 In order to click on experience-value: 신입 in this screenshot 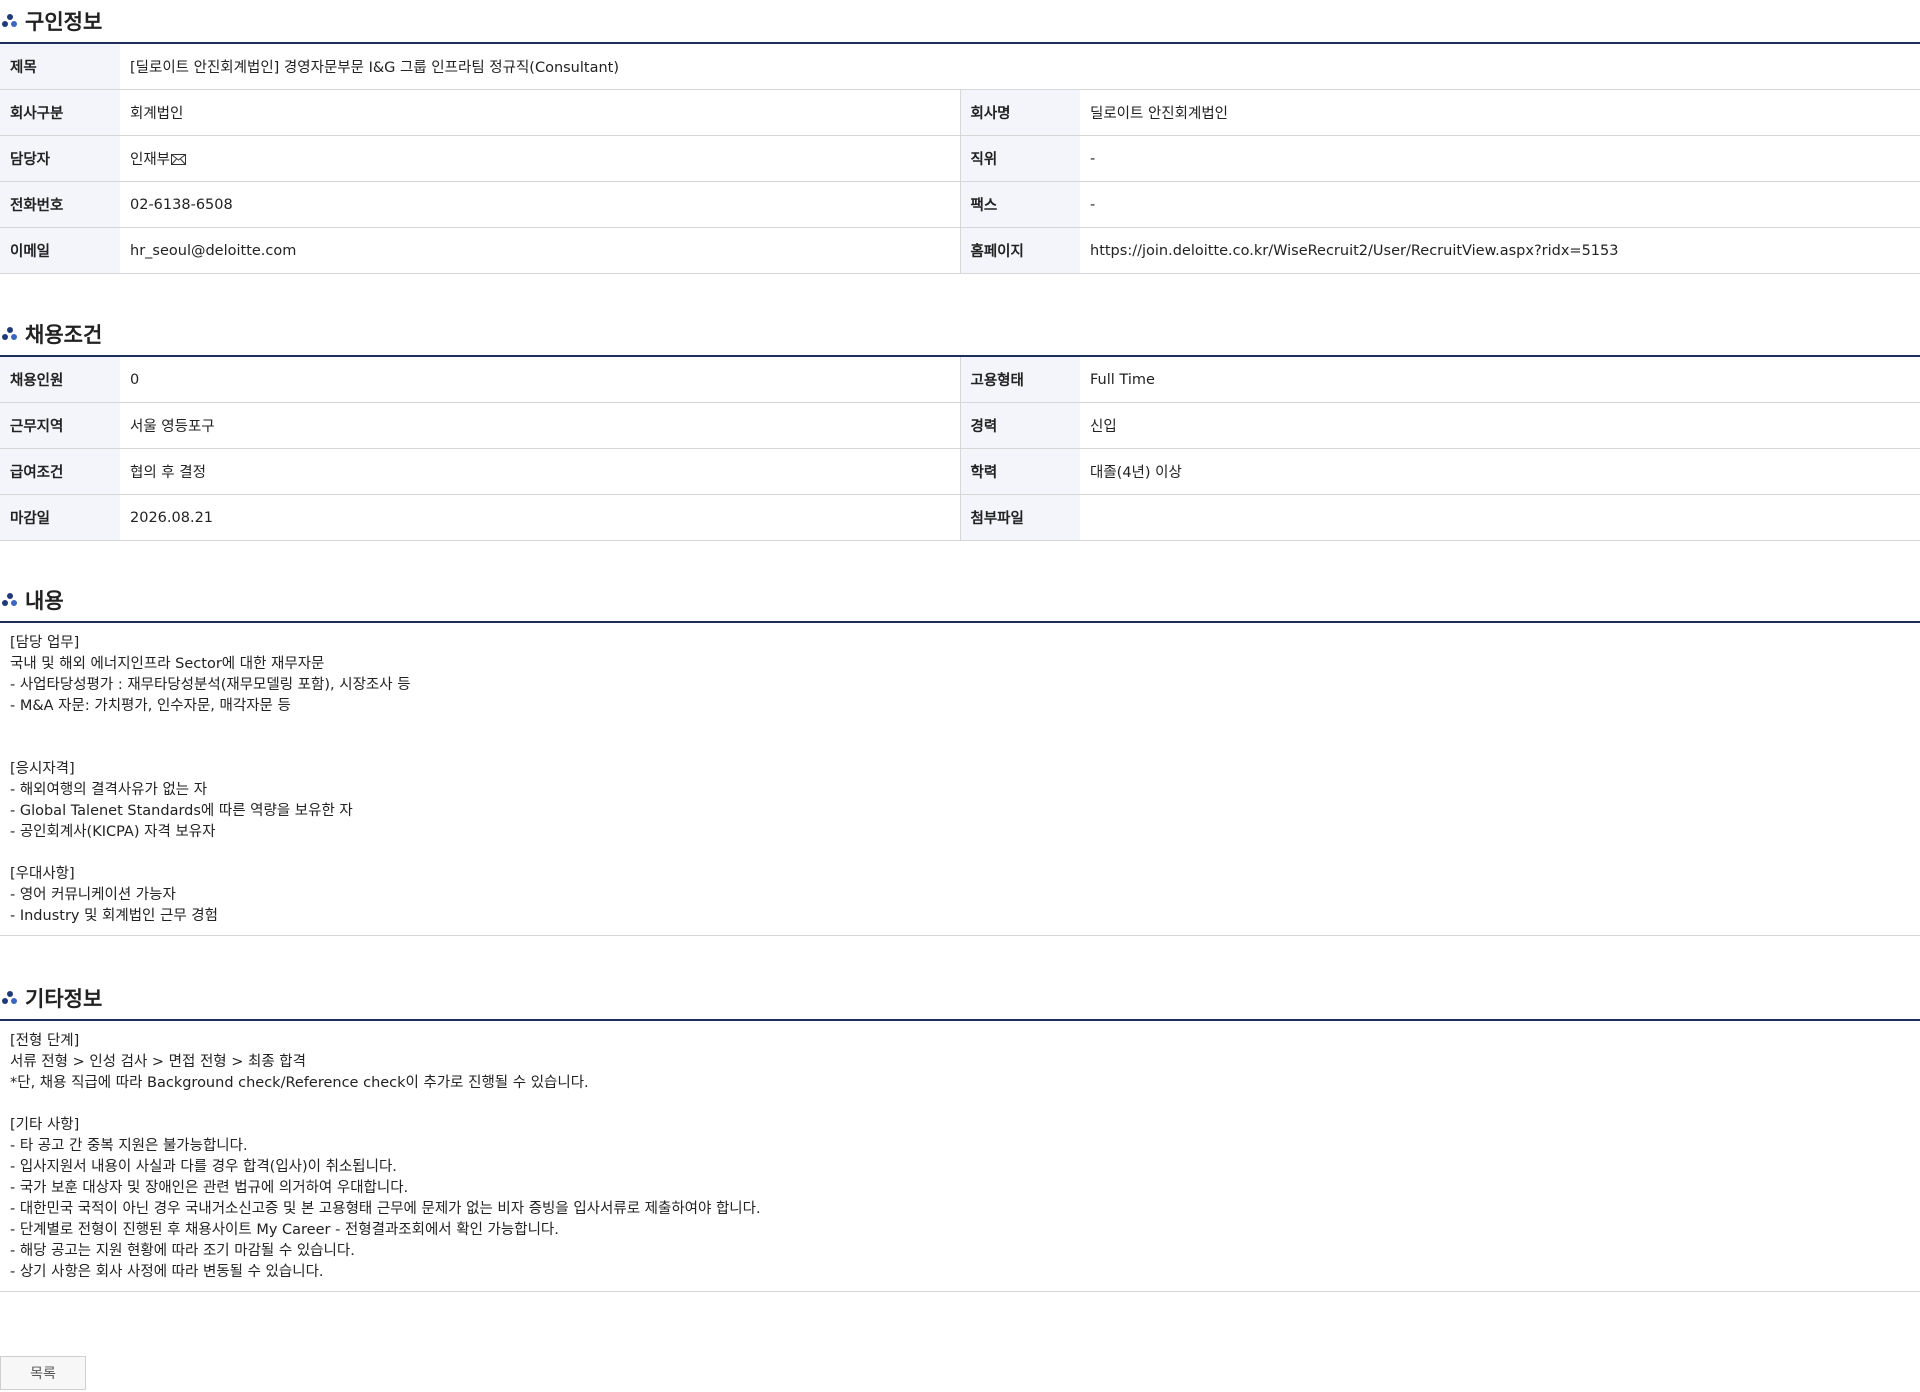, I will do `click(1500, 425)`.